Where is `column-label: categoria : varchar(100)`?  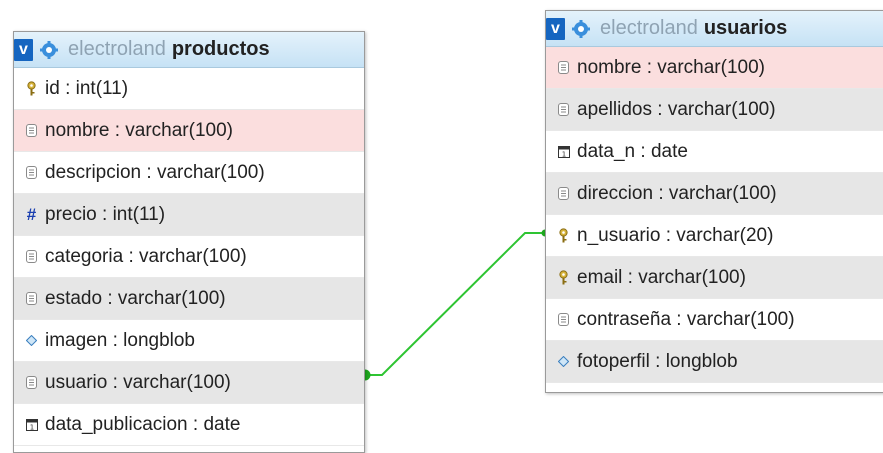
column-label: categoria : varchar(100) is located at coordinates (146, 256).